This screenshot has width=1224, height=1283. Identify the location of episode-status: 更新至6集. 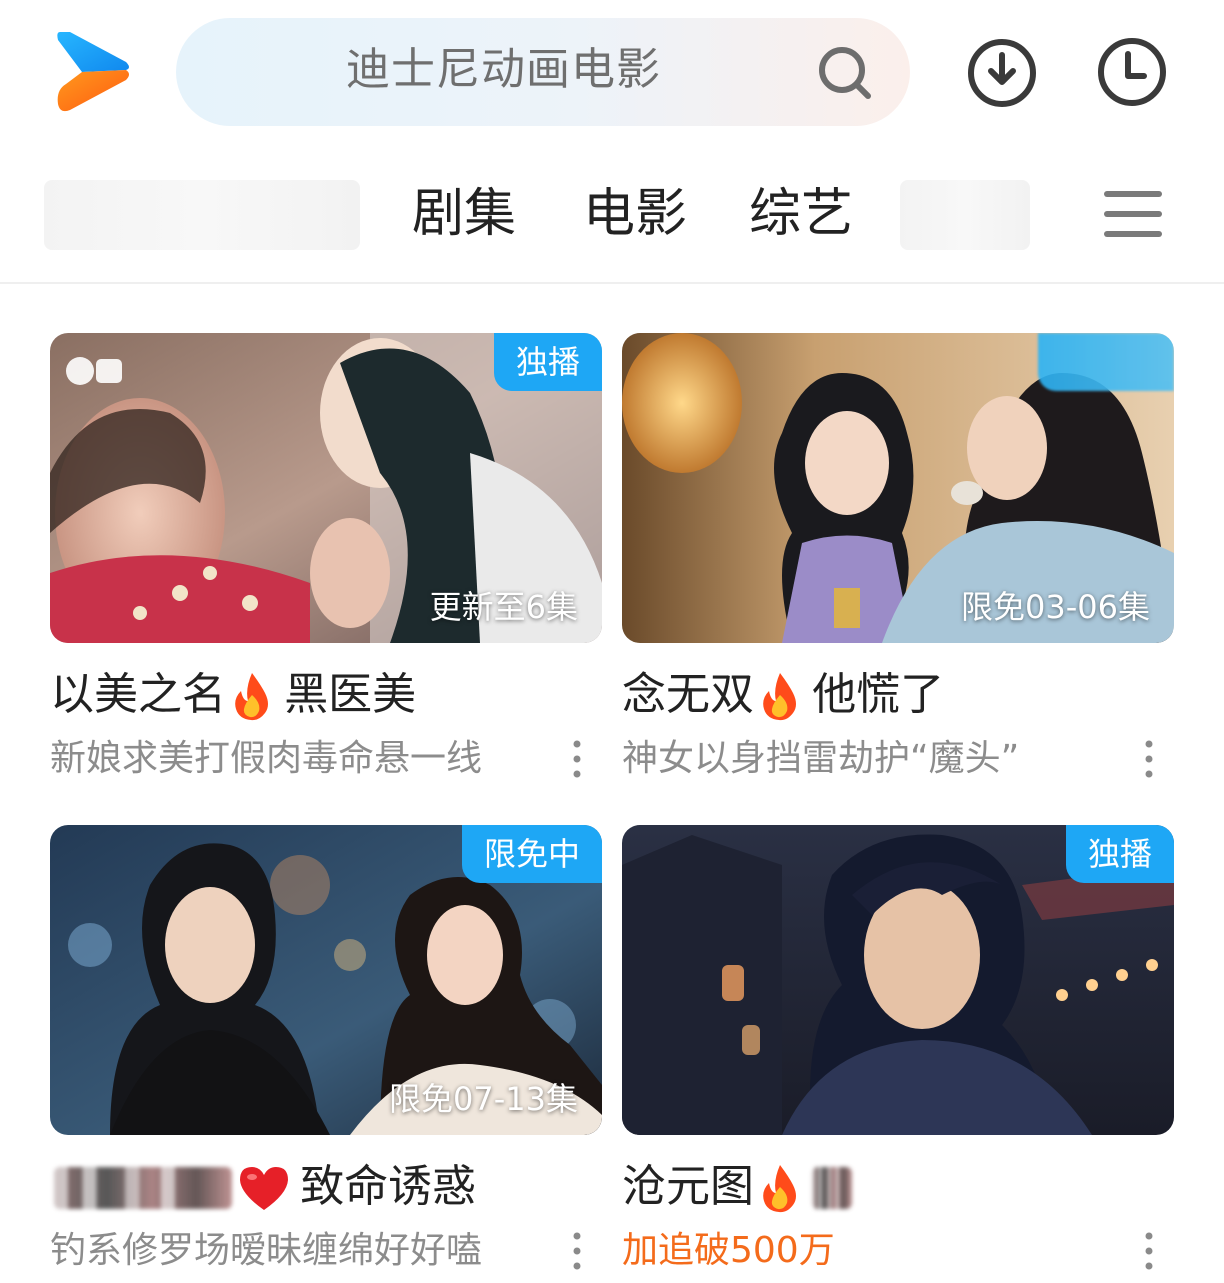
(503, 607).